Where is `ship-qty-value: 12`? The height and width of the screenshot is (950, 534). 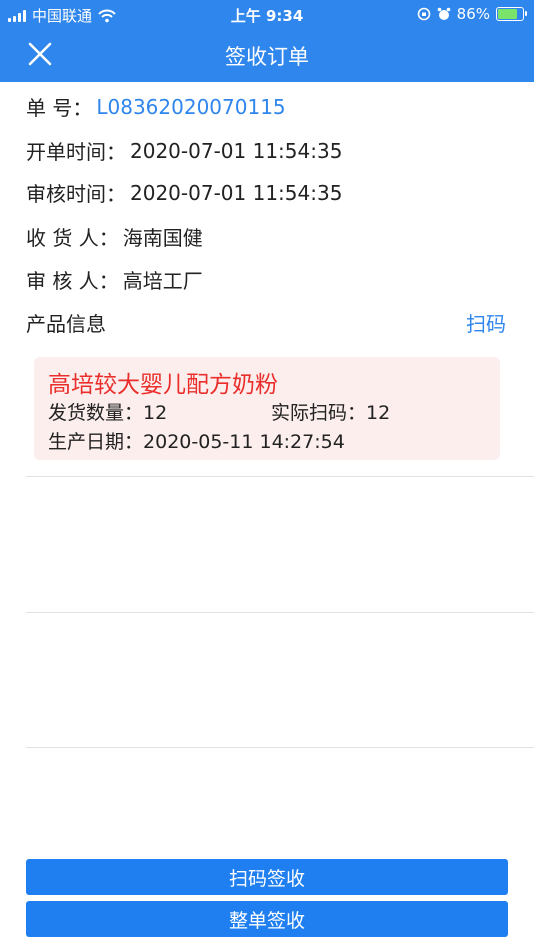
ship-qty-value: 12 is located at coordinates (155, 413).